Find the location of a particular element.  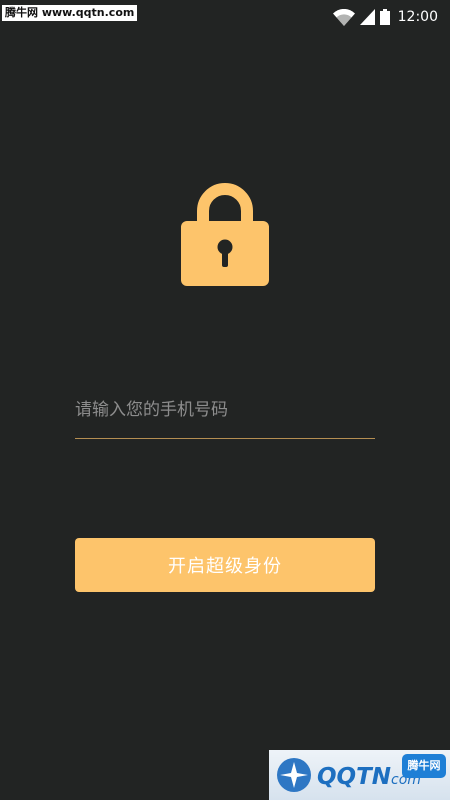

clock: 12:00 is located at coordinates (417, 17).